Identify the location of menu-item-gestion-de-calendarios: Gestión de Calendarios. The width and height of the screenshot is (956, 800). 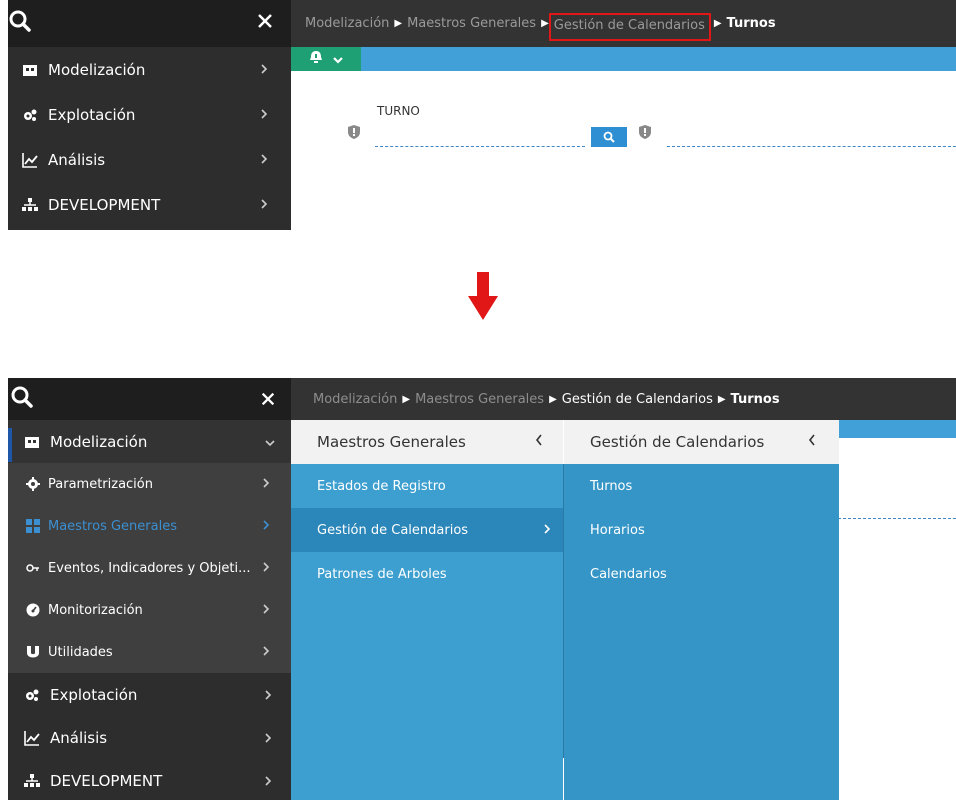
(427, 530).